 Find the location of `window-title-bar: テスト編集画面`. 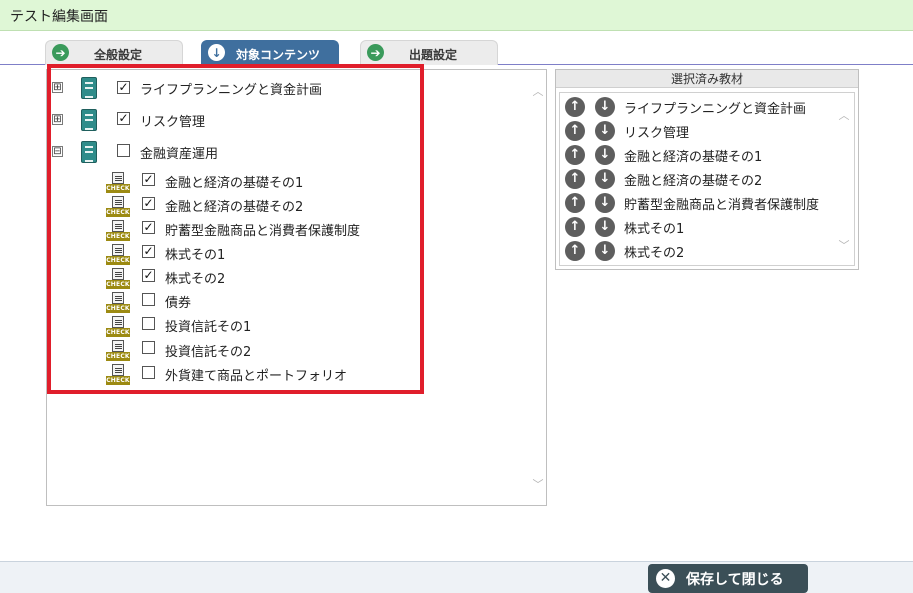

window-title-bar: テスト編集画面 is located at coordinates (456, 15).